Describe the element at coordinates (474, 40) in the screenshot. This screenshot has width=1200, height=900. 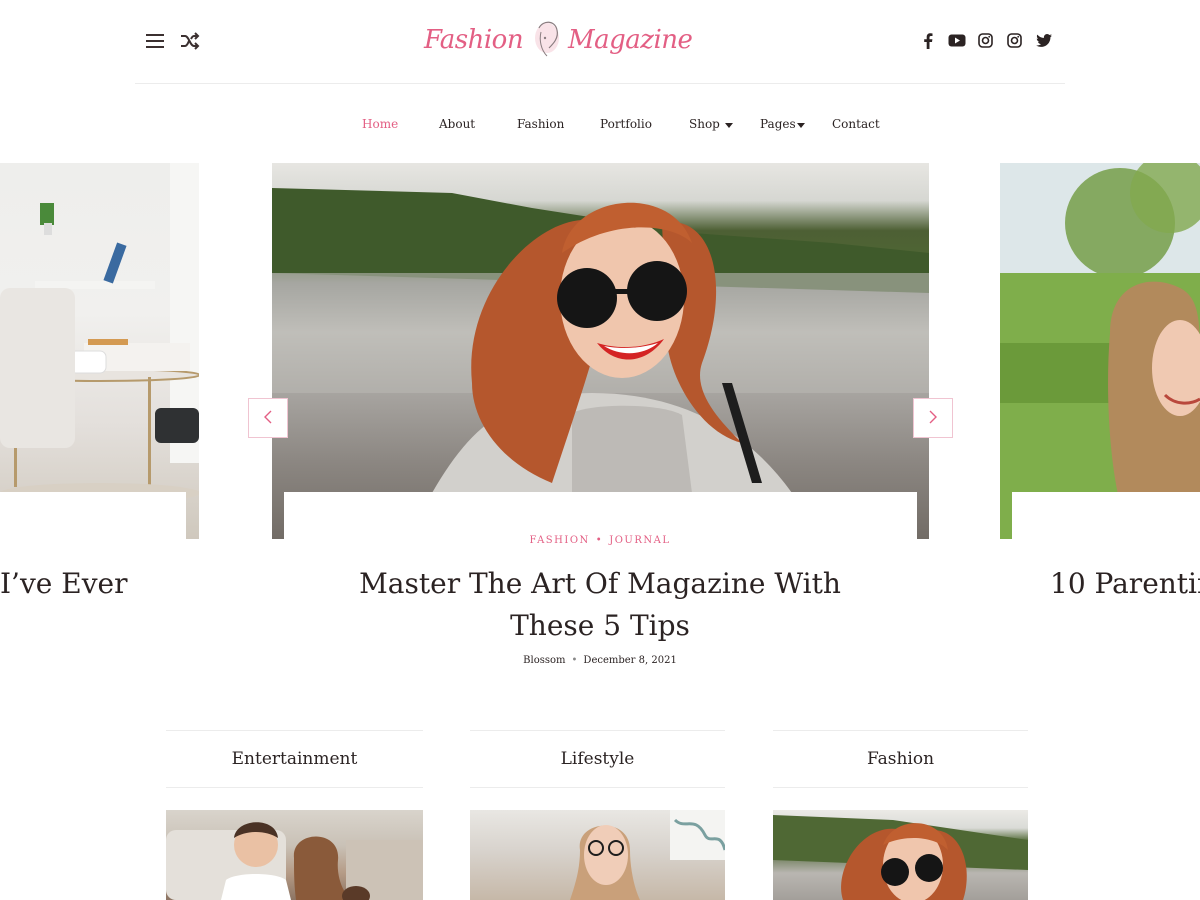
I see `logo-text-left: Fashion` at that location.